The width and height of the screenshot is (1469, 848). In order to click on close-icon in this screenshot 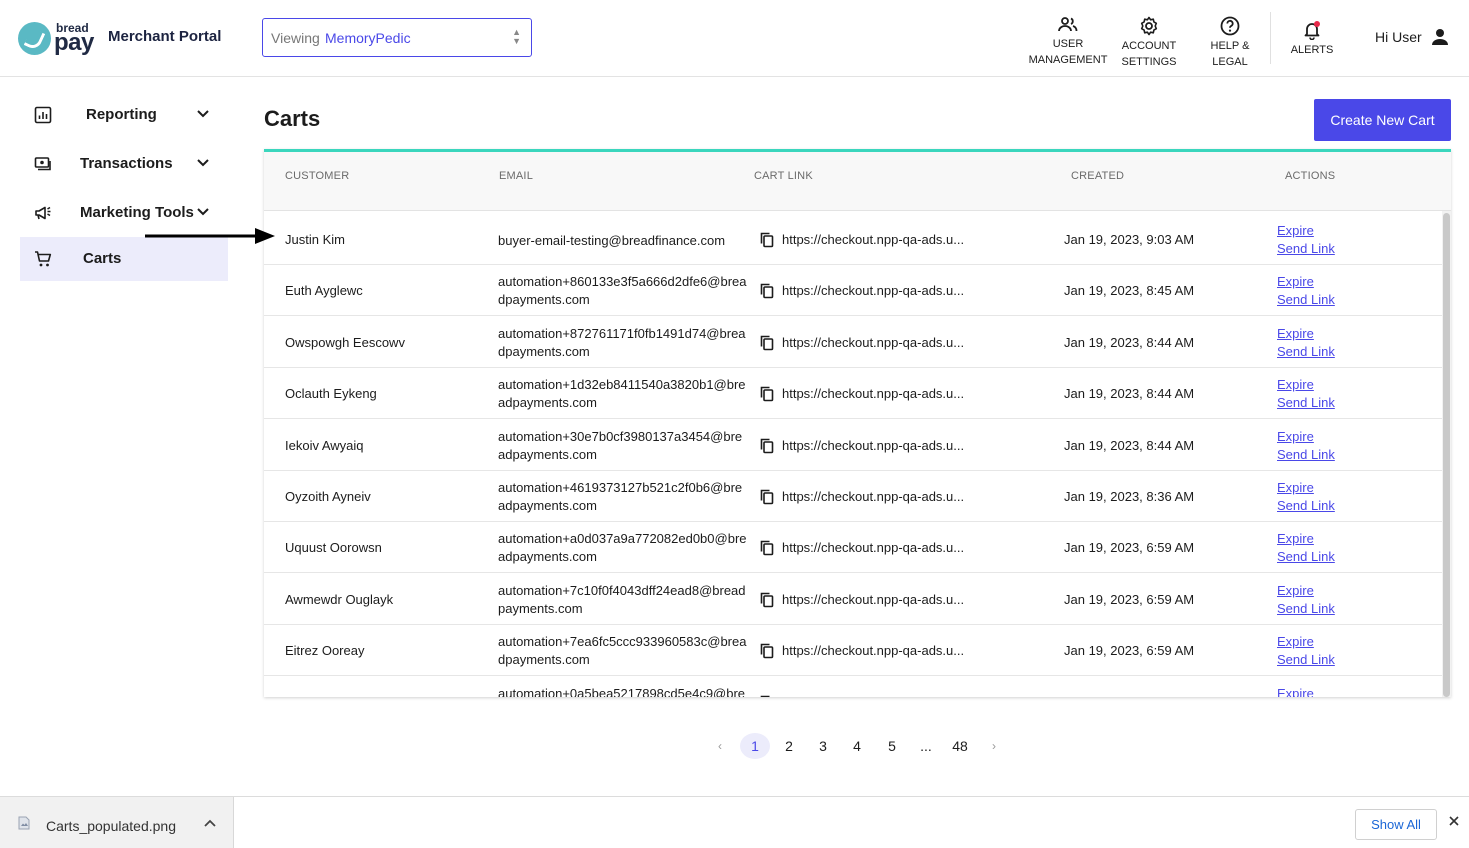, I will do `click(1454, 821)`.